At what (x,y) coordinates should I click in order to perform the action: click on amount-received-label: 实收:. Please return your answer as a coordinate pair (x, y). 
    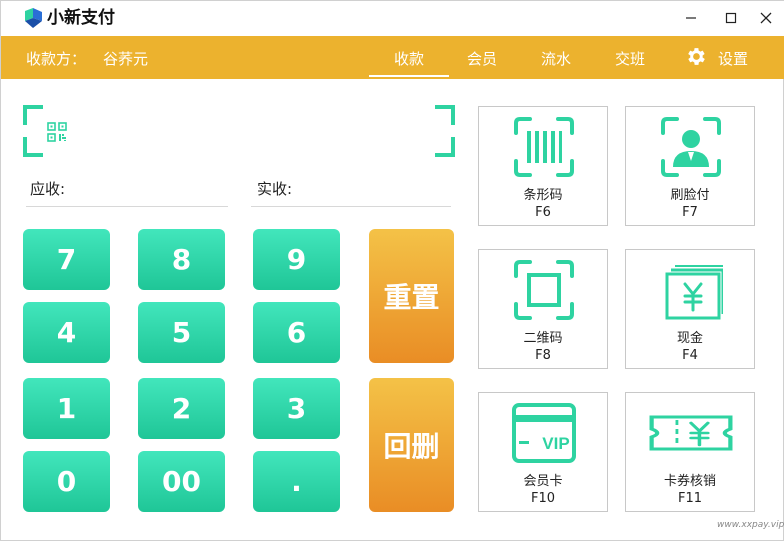
    Looking at the image, I should click on (275, 189).